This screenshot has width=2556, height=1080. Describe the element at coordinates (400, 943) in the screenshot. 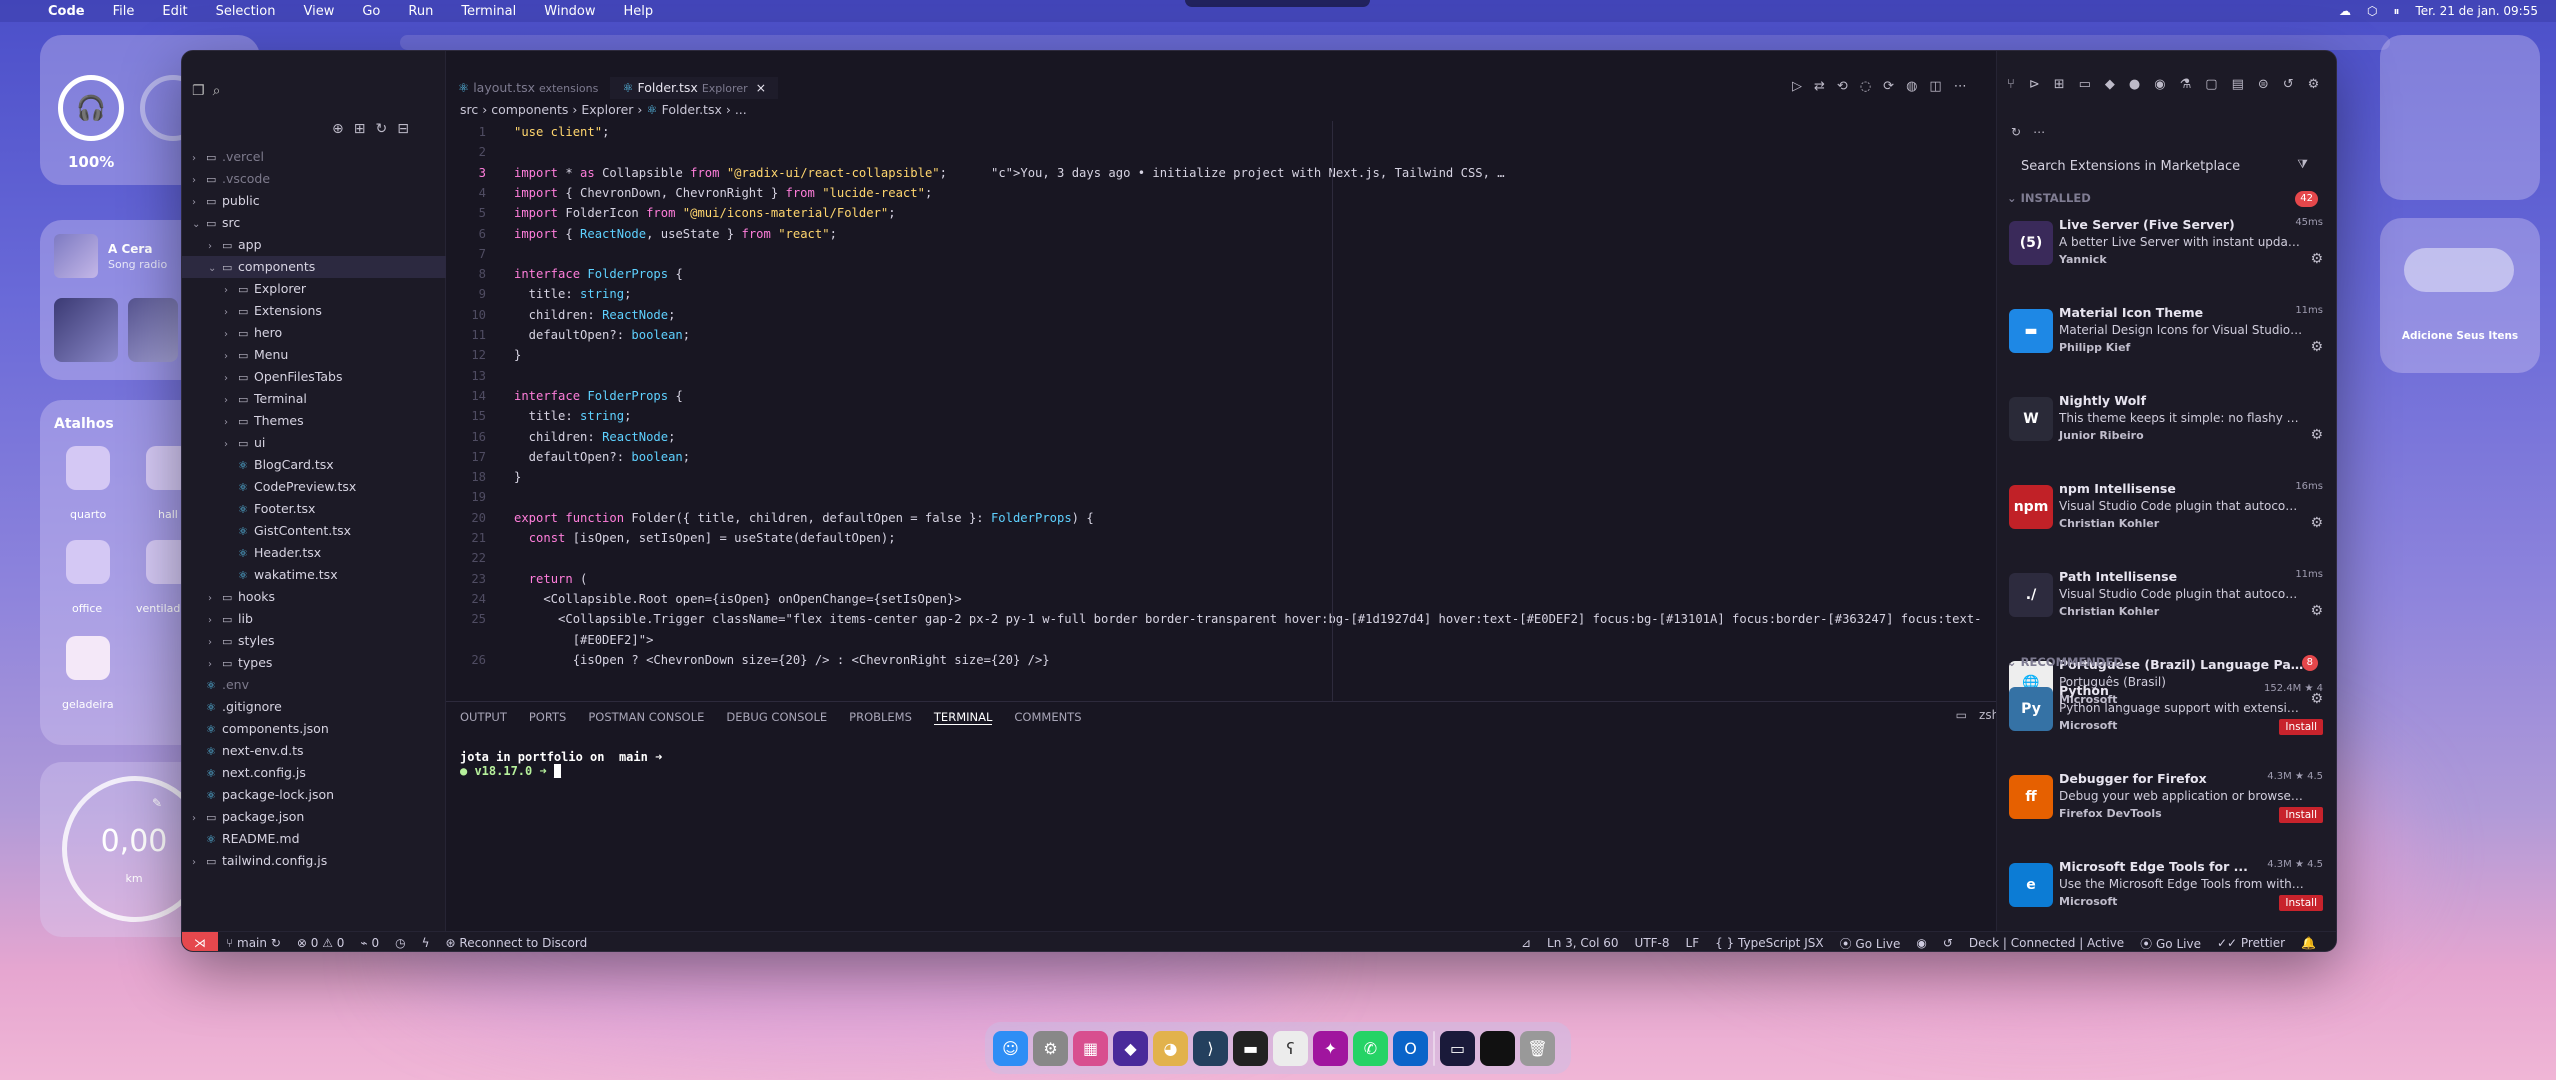

I see `clock-icon: ◷` at that location.